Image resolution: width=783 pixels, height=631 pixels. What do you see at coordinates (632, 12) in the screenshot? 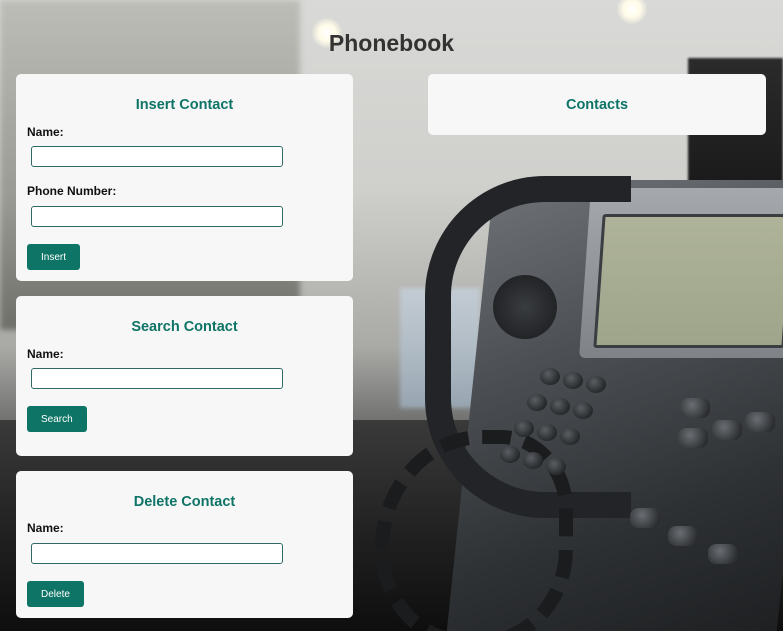
I see `ceiling-light` at bounding box center [632, 12].